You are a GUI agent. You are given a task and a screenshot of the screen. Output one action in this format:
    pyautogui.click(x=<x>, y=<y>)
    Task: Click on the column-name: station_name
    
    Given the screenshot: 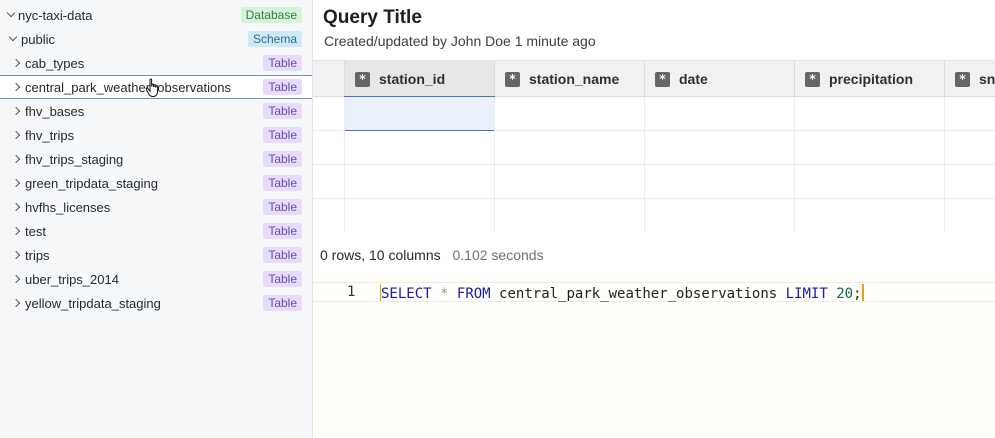 What is the action you would take?
    pyautogui.click(x=574, y=79)
    